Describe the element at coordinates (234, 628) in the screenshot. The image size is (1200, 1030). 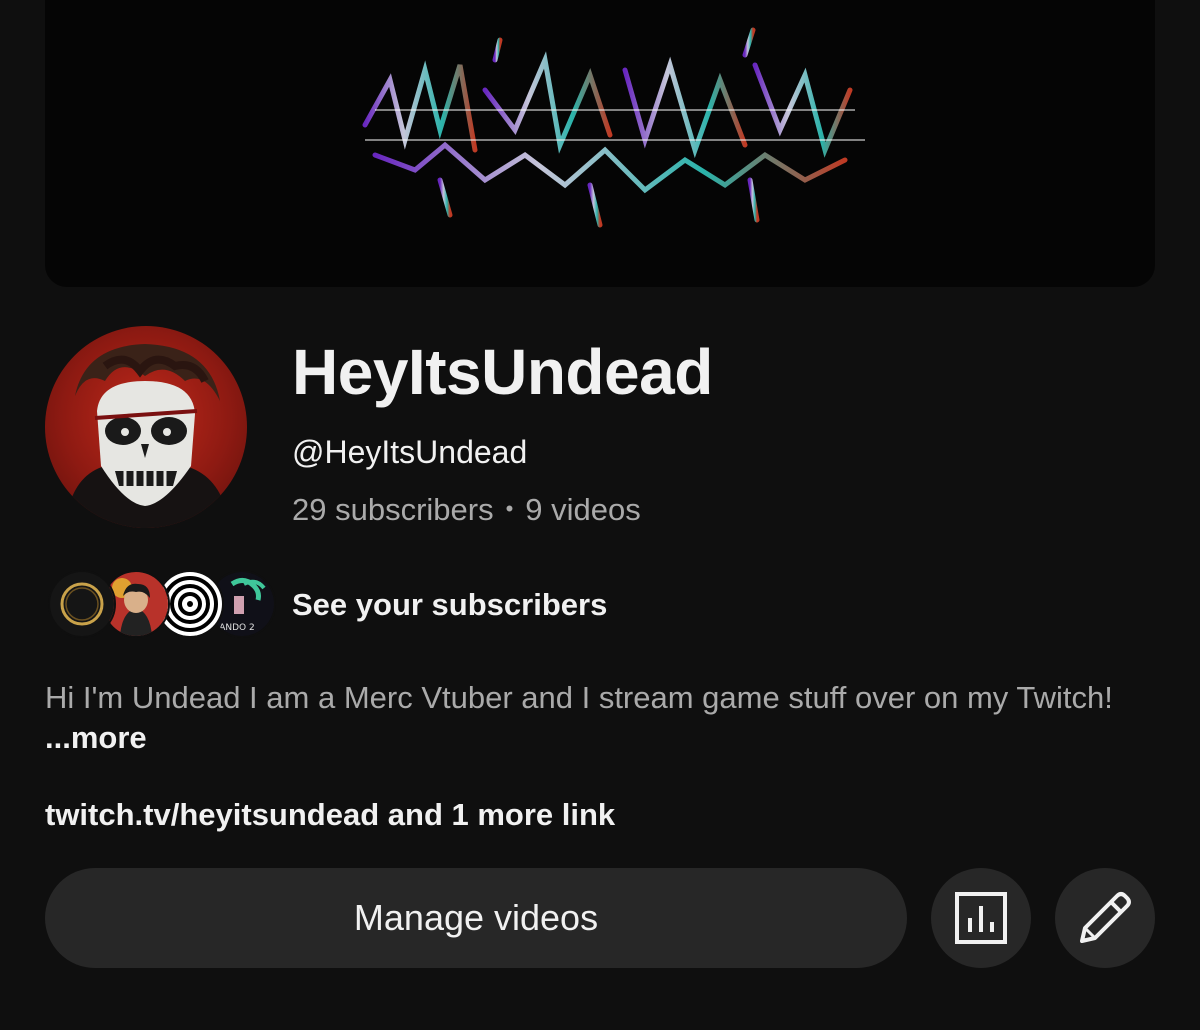
I see `orlando-avatar-text: LANDO 2` at that location.